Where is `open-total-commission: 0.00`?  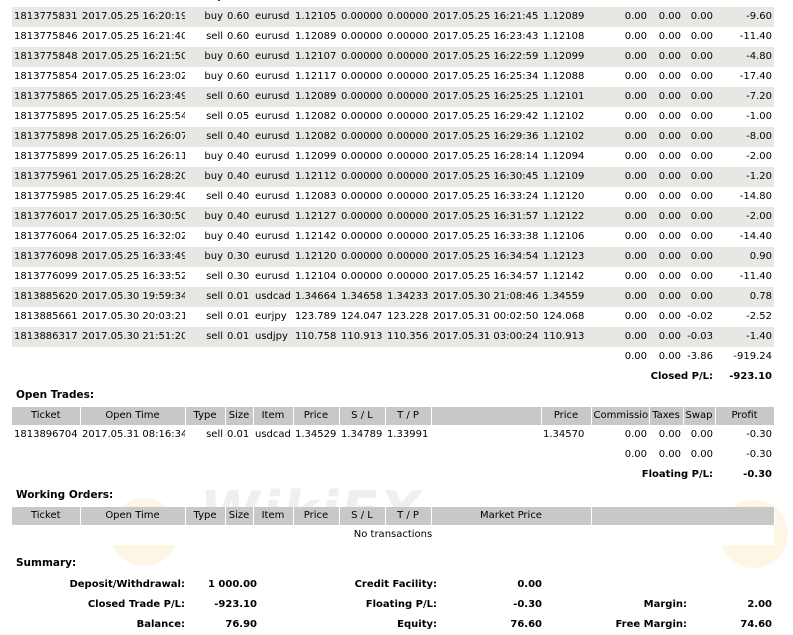
open-total-commission: 0.00 is located at coordinates (620, 455).